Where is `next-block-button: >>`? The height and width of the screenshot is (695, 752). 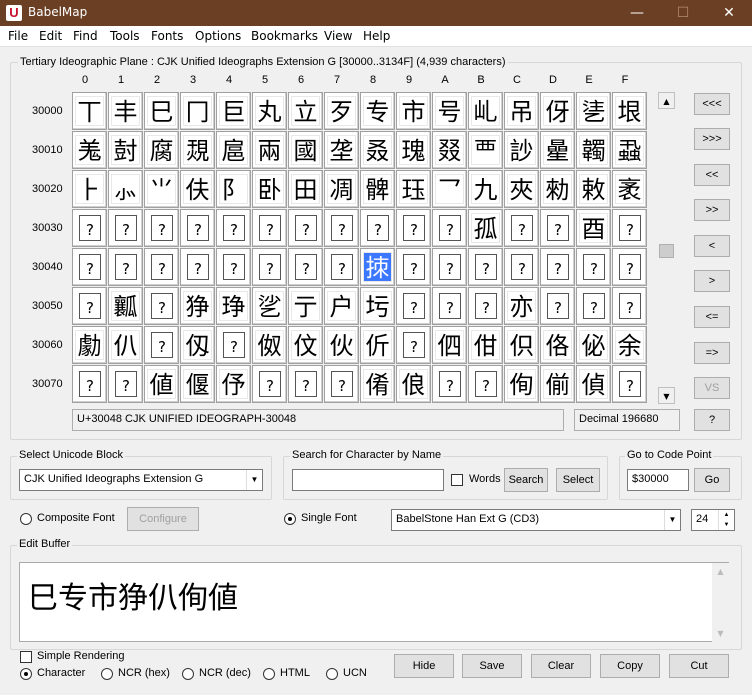
next-block-button: >> is located at coordinates (712, 210).